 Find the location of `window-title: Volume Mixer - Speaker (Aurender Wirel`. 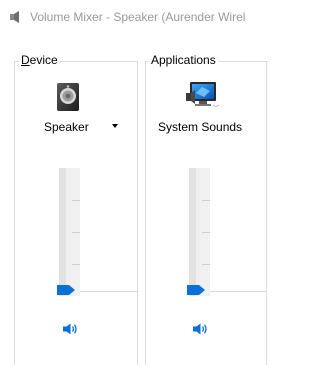

window-title: Volume Mixer - Speaker (Aurender Wirel is located at coordinates (138, 17).